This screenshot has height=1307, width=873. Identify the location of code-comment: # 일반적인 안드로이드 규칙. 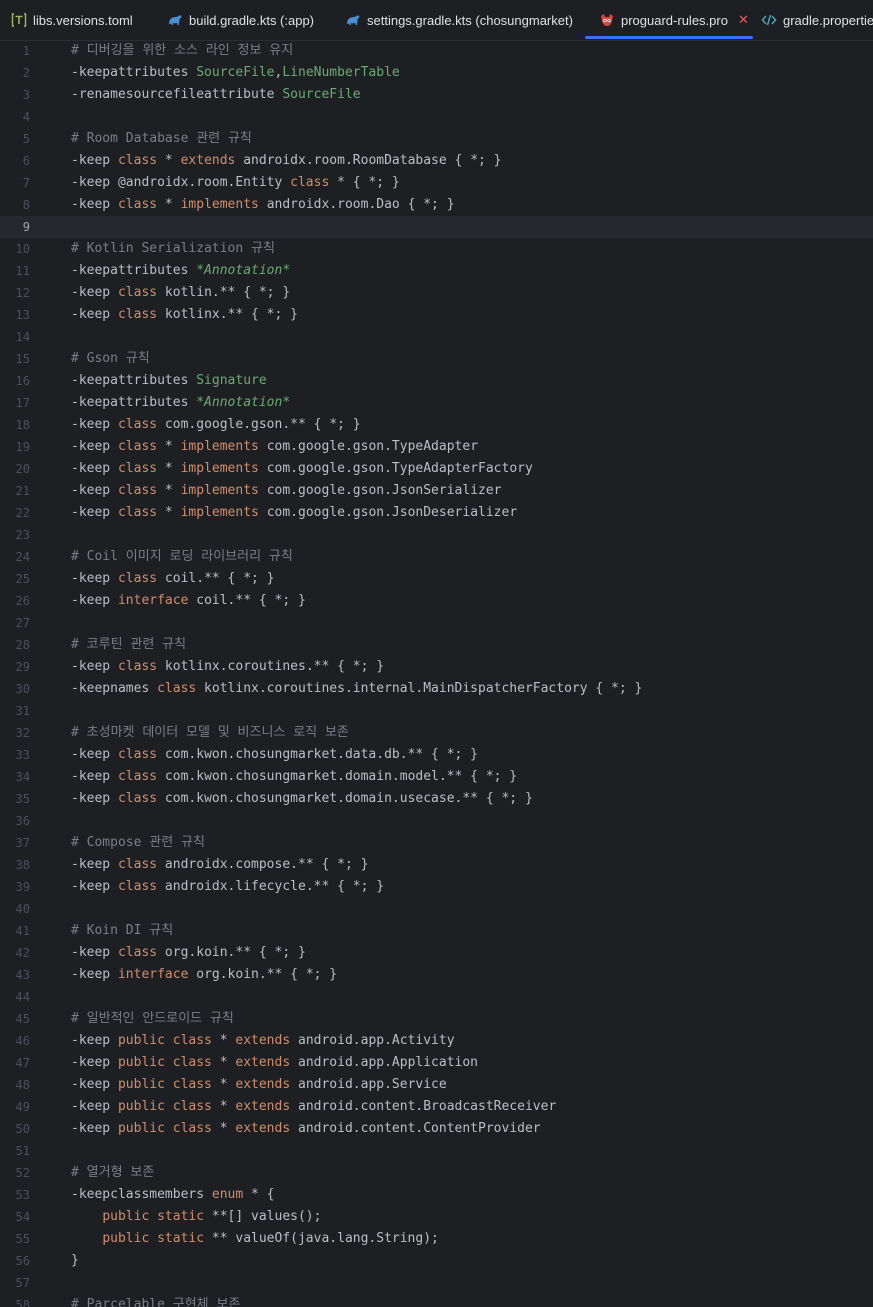
(152, 1018).